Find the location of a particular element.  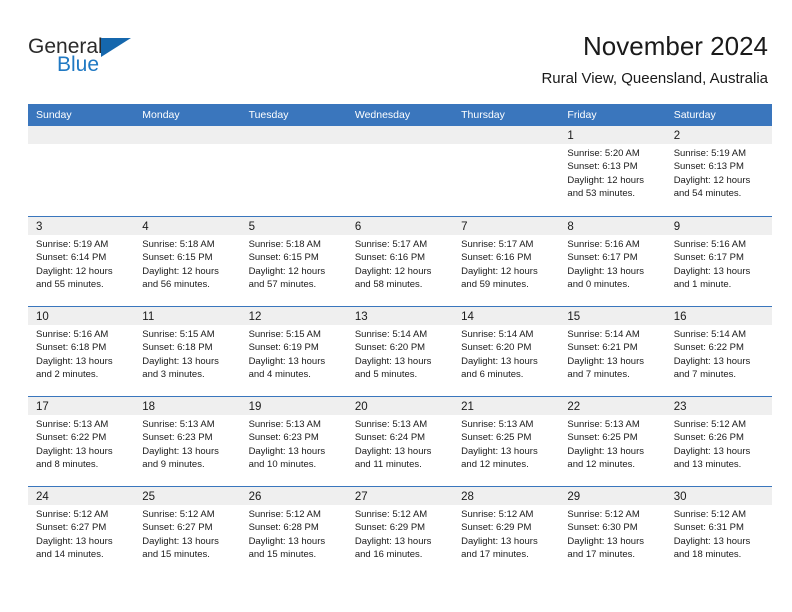

day-number: 20 is located at coordinates (361, 407).